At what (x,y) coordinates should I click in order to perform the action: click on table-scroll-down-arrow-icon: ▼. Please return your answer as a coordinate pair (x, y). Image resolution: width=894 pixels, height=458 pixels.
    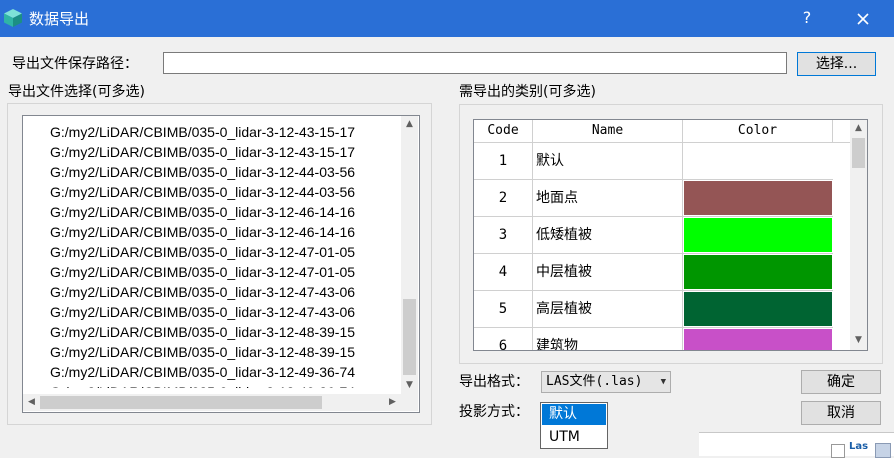
    Looking at the image, I should click on (858, 340).